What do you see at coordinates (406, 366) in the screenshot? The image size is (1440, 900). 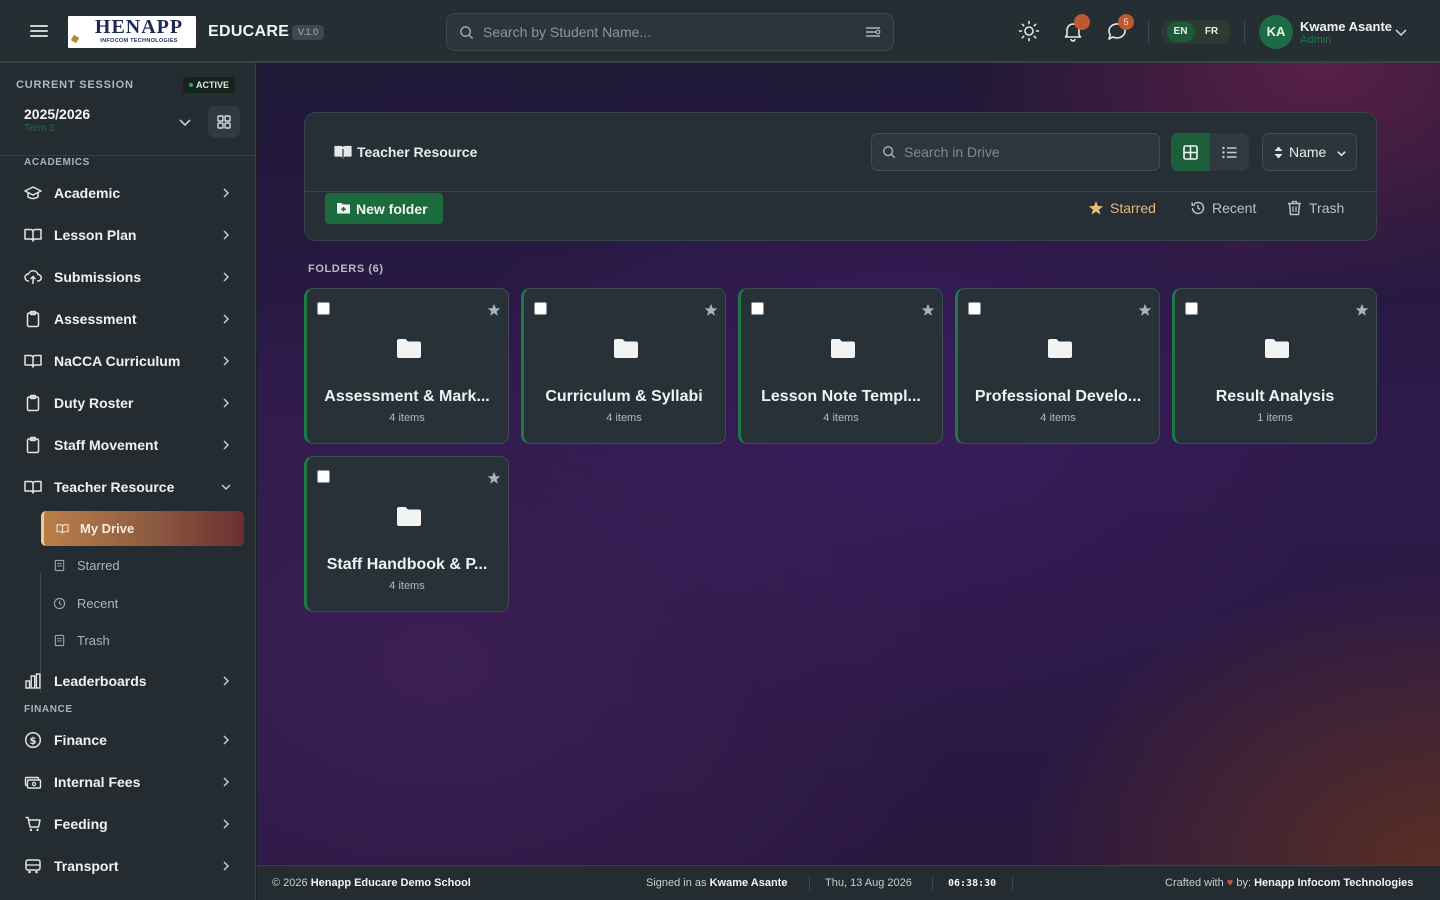 I see `folder-card: Assessment & Mark... 4 items` at bounding box center [406, 366].